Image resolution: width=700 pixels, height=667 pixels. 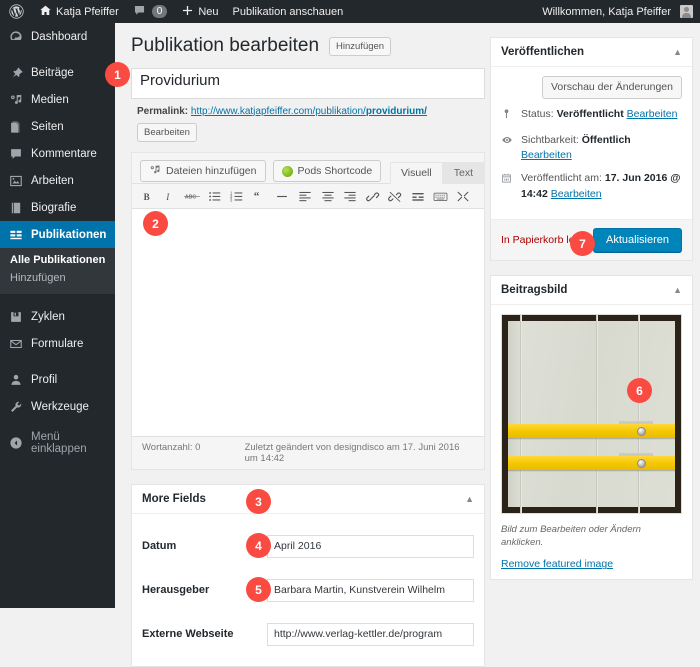 I want to click on read-more-icon, so click(x=417, y=196).